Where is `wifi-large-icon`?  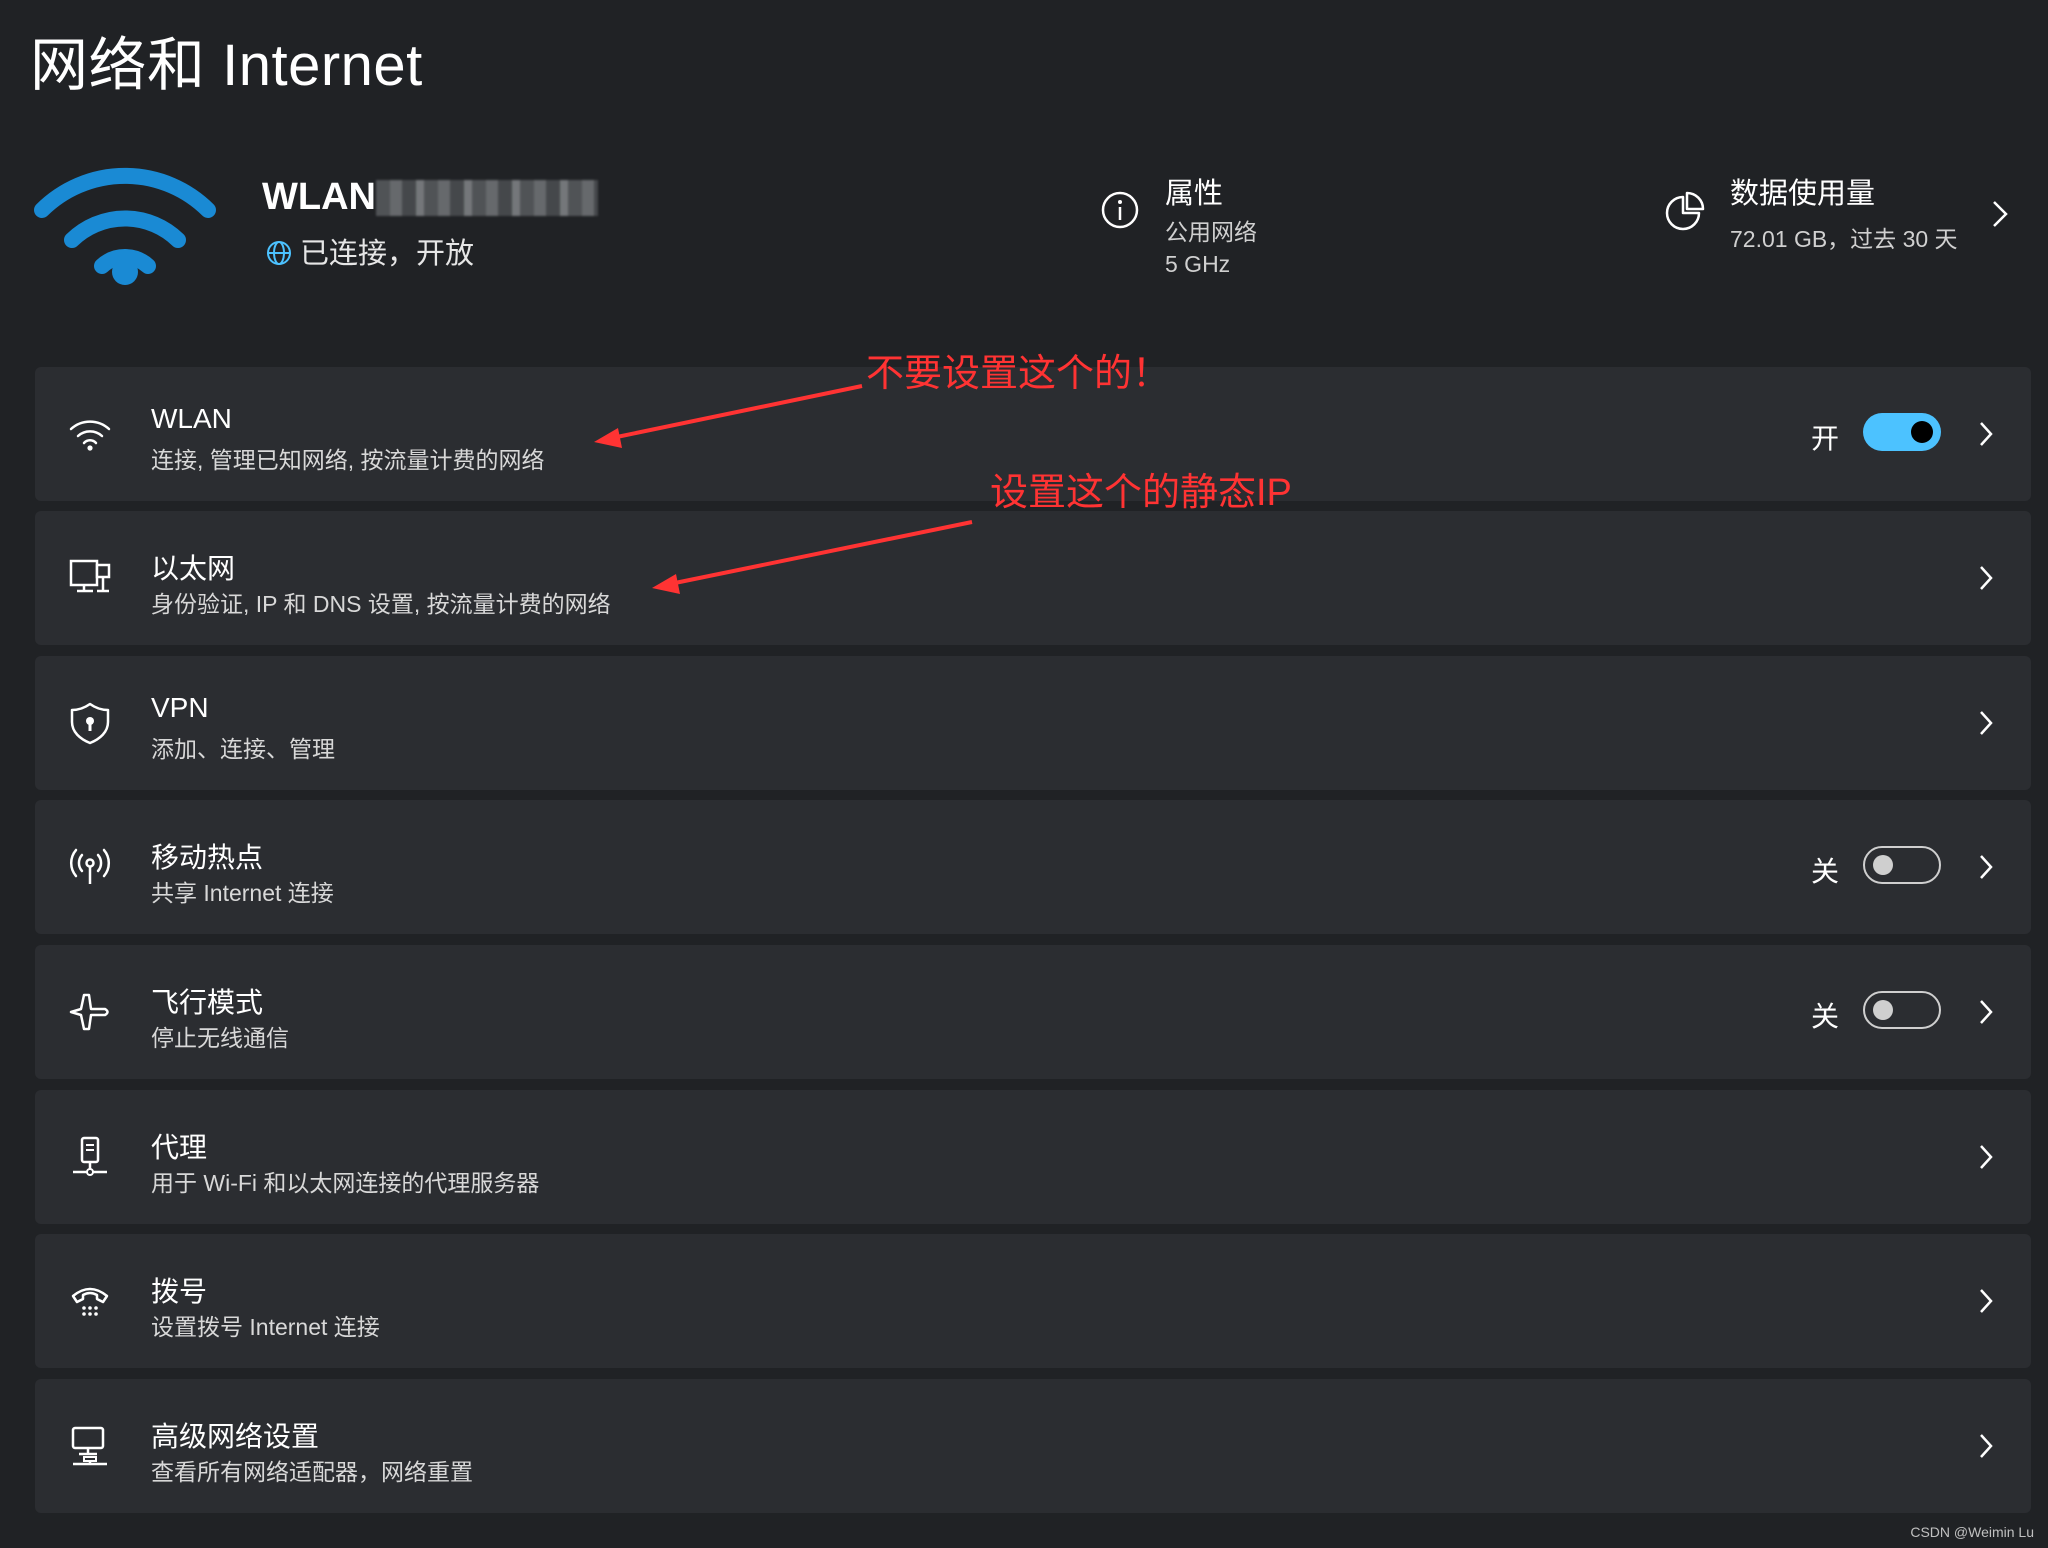
wifi-large-icon is located at coordinates (125, 226).